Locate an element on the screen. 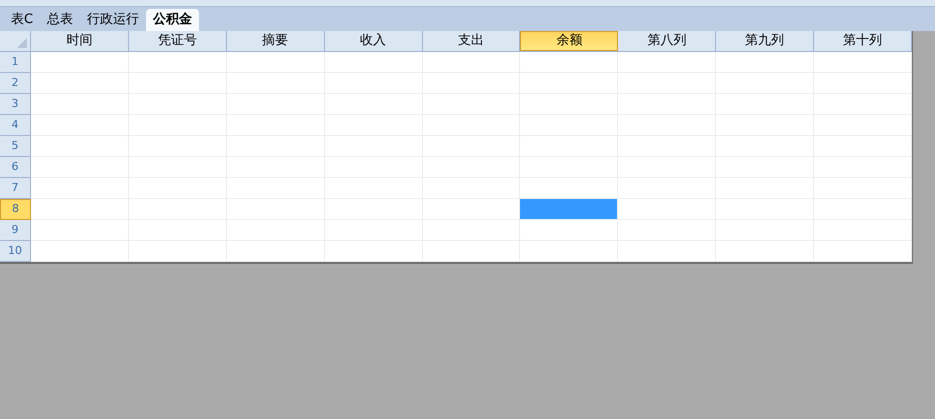 This screenshot has width=935, height=419. row-header: 9 is located at coordinates (15, 230).